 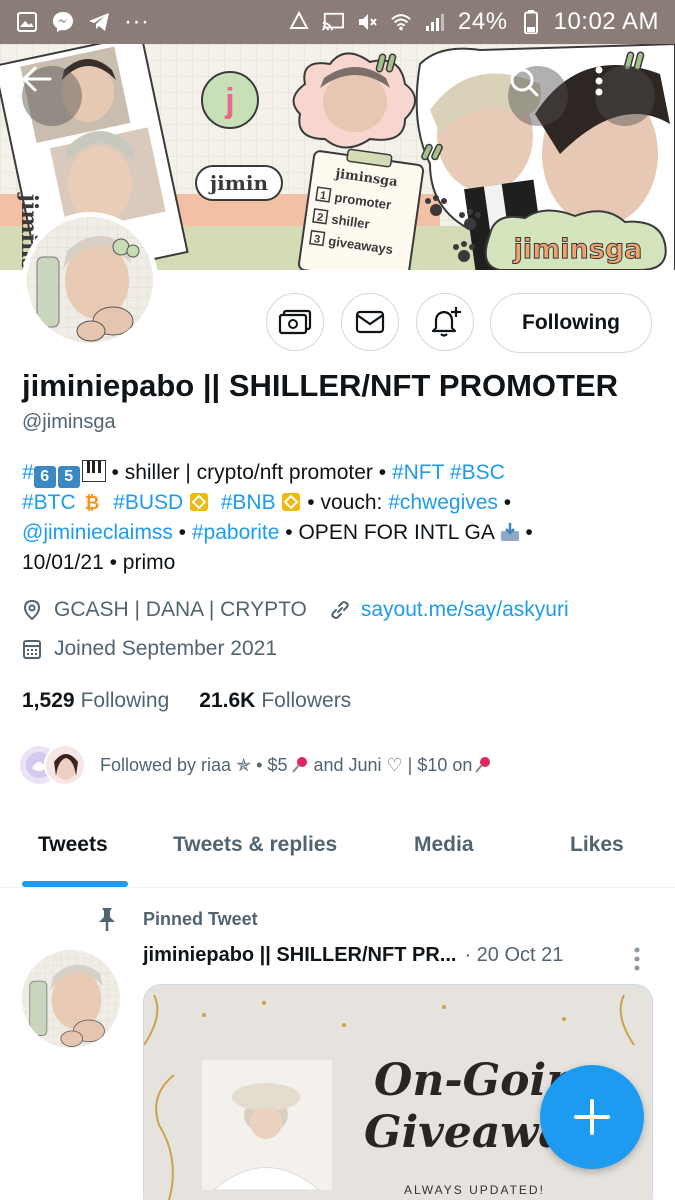 What do you see at coordinates (248, 502) in the screenshot?
I see `hashtag-bnb: #BNB` at bounding box center [248, 502].